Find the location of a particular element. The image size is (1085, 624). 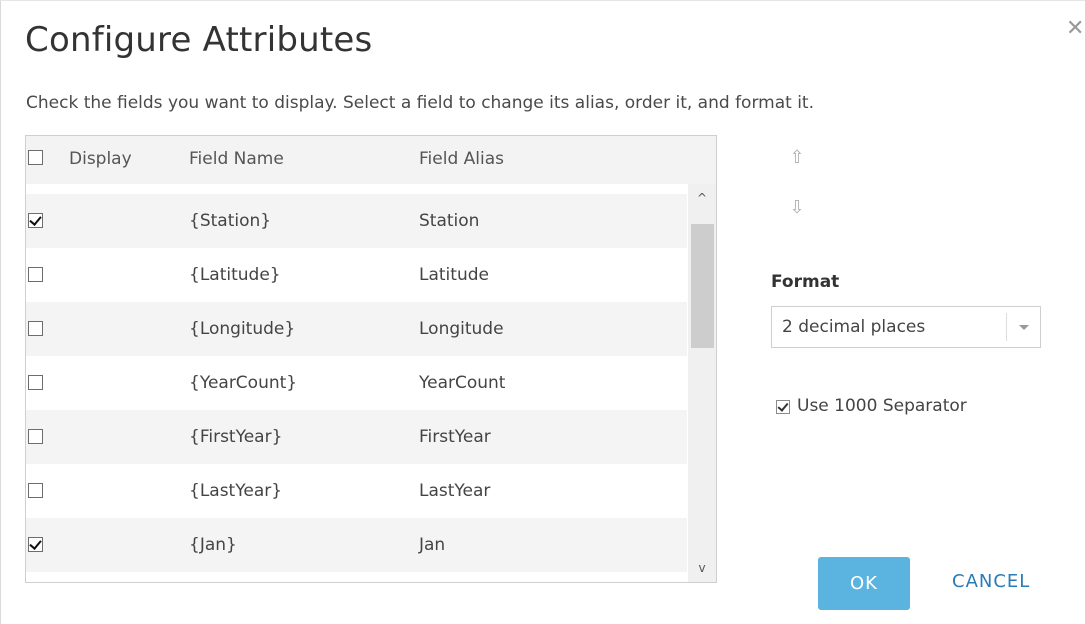

table-header: Display Field Name Field Alias is located at coordinates (371, 160).